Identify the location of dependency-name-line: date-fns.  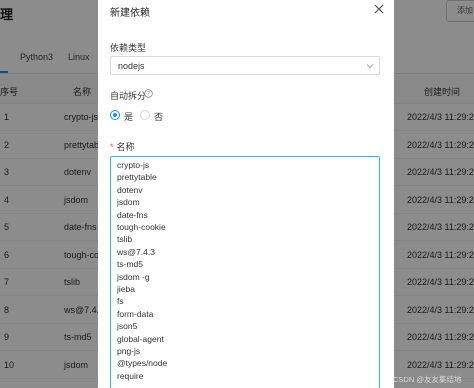
(132, 214).